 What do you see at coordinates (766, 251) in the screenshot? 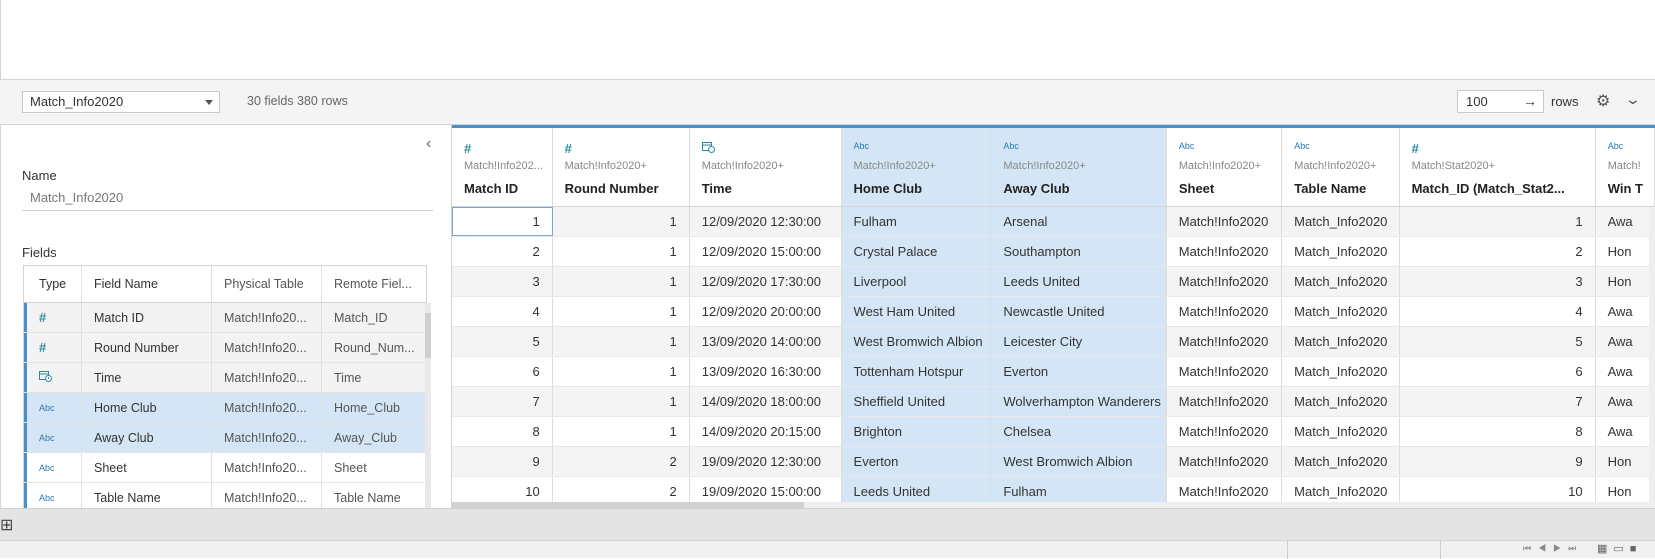
I see `table-cell: 12/09/2020 15:00:00` at bounding box center [766, 251].